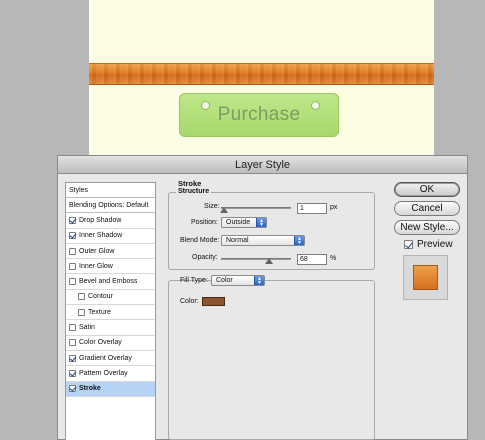  Describe the element at coordinates (299, 241) in the screenshot. I see `blend-mode-dropdown-icon: ▲ ▼` at that location.